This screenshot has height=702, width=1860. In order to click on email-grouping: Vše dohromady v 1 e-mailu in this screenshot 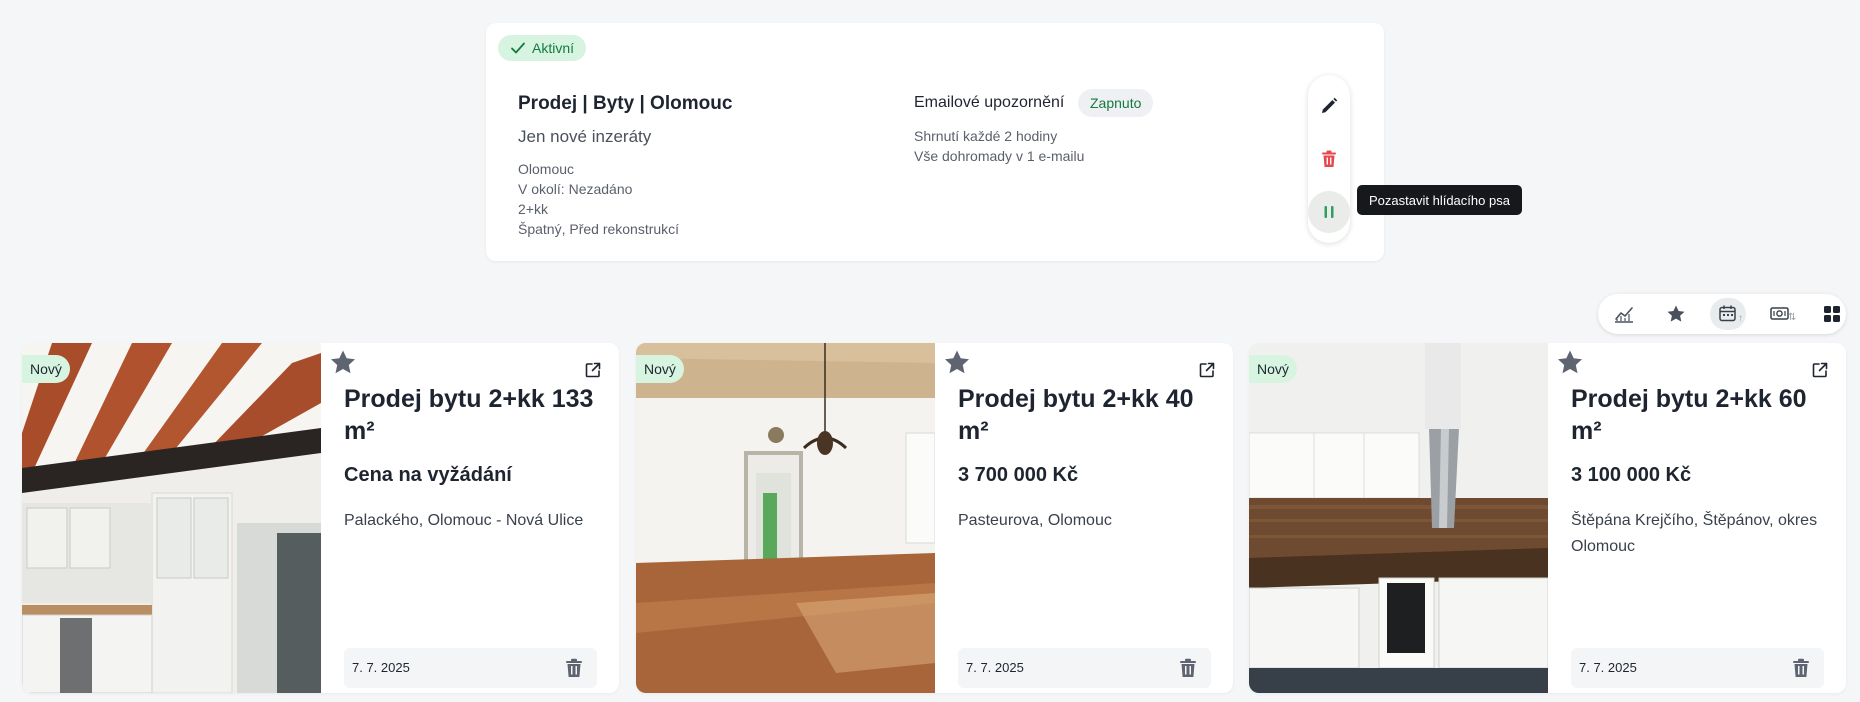, I will do `click(999, 156)`.